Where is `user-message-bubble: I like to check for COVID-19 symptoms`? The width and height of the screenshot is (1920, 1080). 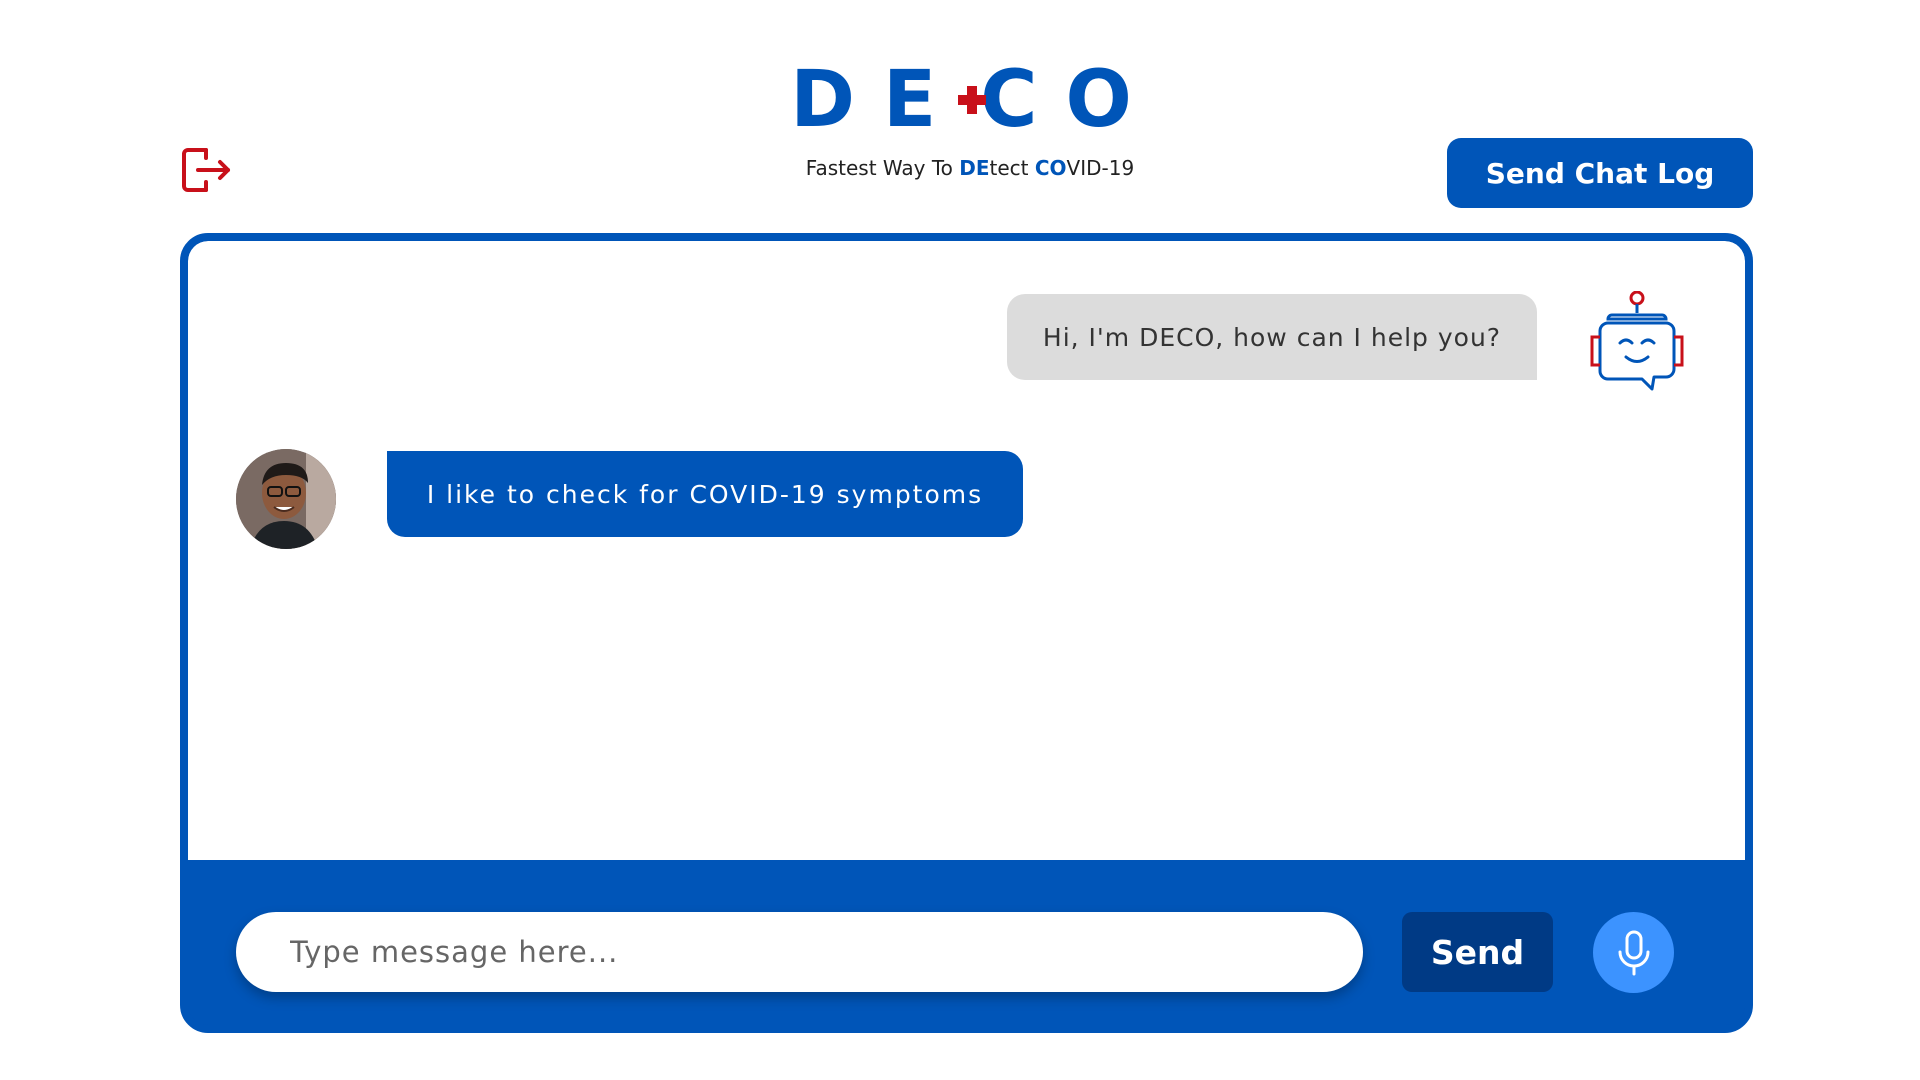
user-message-bubble: I like to check for COVID-19 symptoms is located at coordinates (705, 494).